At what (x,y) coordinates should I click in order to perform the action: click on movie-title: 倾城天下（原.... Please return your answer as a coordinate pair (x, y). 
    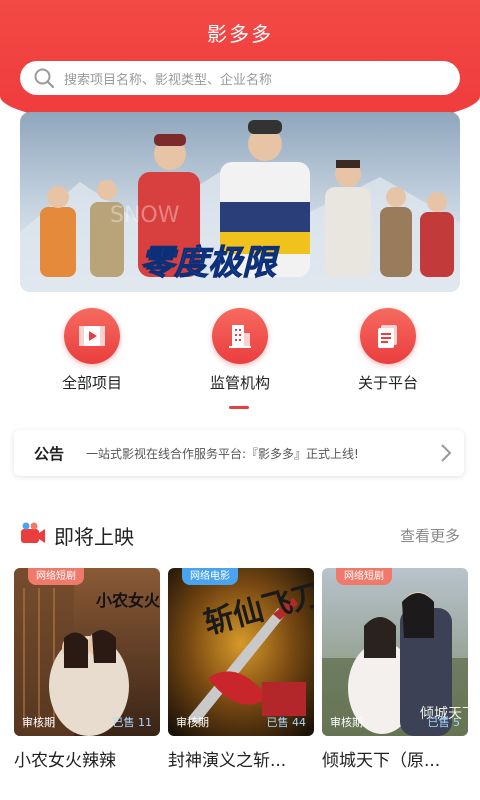
    Looking at the image, I should click on (381, 761).